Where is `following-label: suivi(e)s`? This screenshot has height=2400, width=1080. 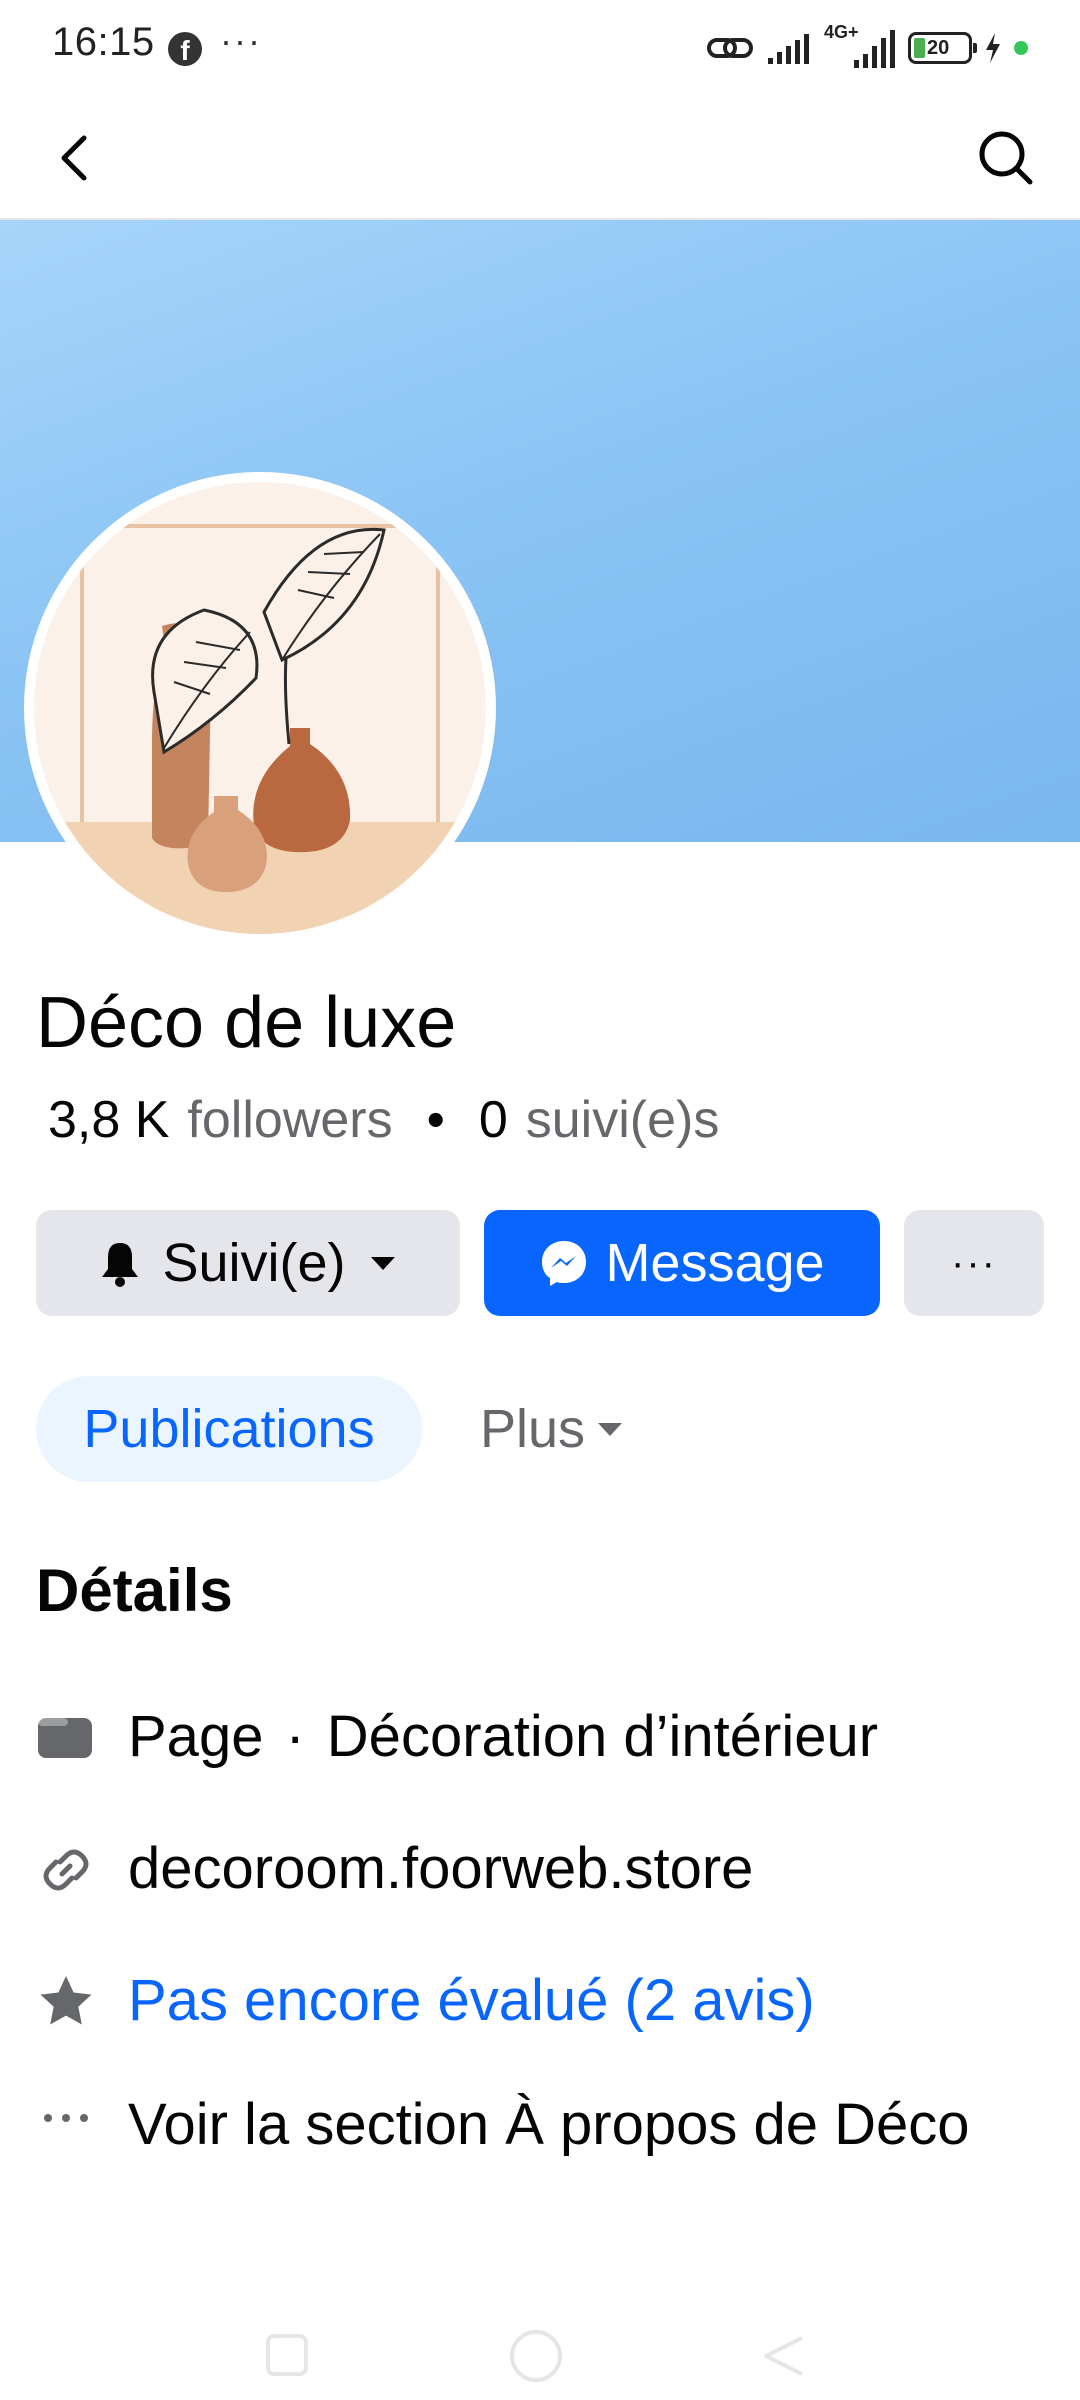
following-label: suivi(e)s is located at coordinates (623, 1120).